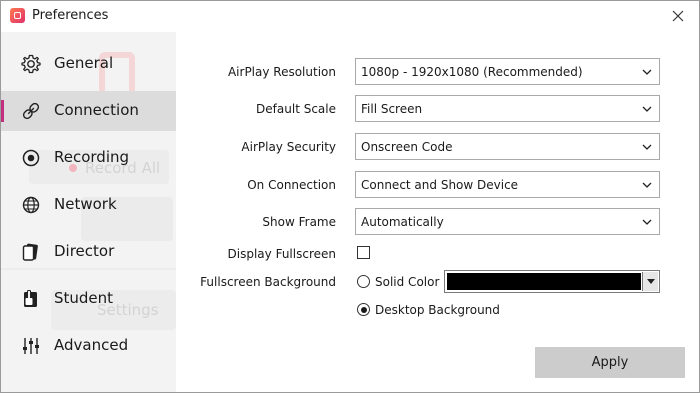 The width and height of the screenshot is (700, 393). Describe the element at coordinates (296, 109) in the screenshot. I see `default-scale-label: Default Scale` at that location.